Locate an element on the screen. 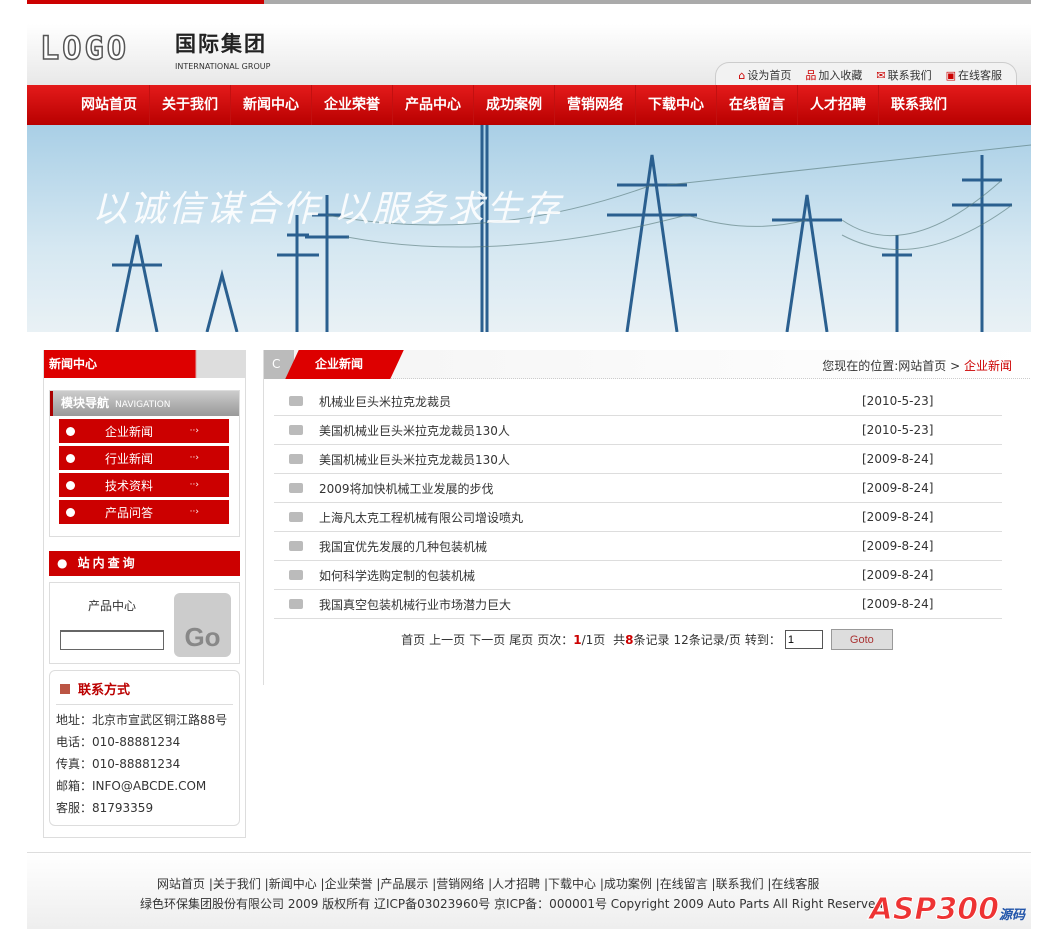 This screenshot has height=929, width=1063. goto-page-input is located at coordinates (803, 639).